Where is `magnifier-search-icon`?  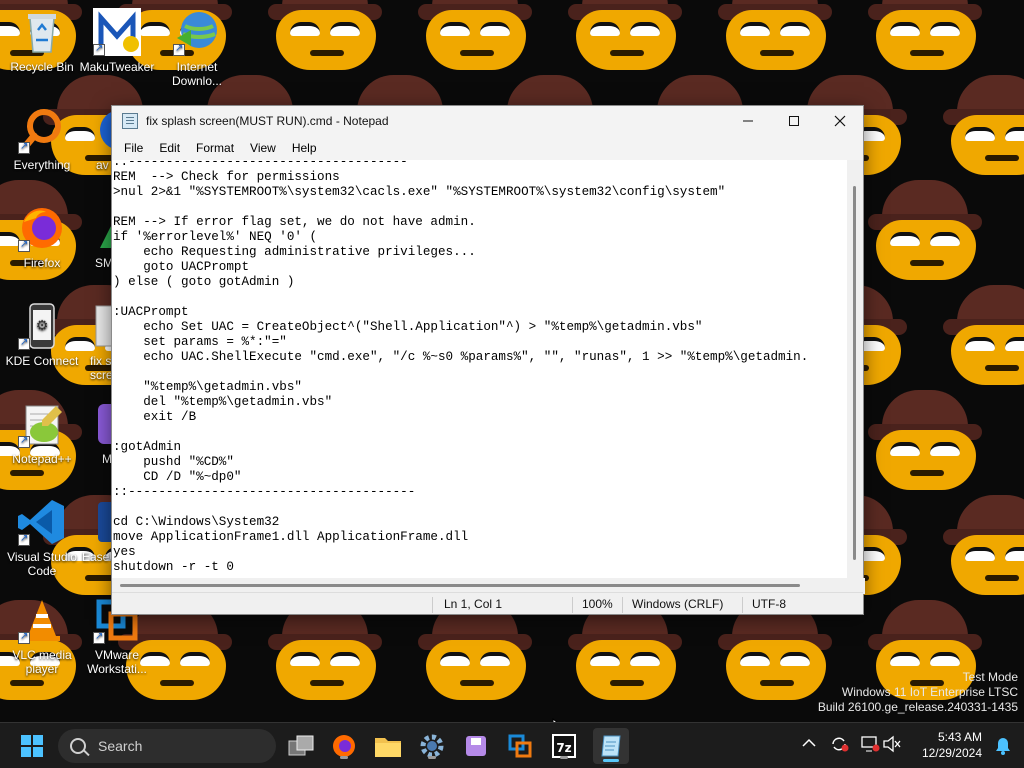
magnifier-search-icon is located at coordinates (42, 130).